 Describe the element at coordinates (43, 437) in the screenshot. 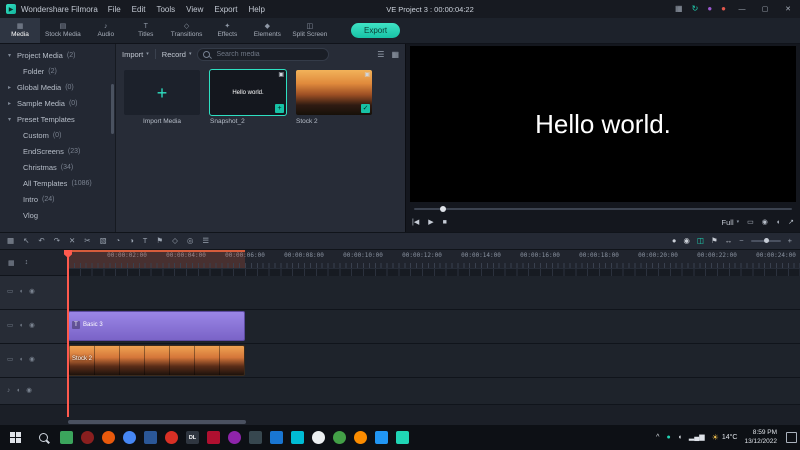

I see `taskbar-search-button` at that location.